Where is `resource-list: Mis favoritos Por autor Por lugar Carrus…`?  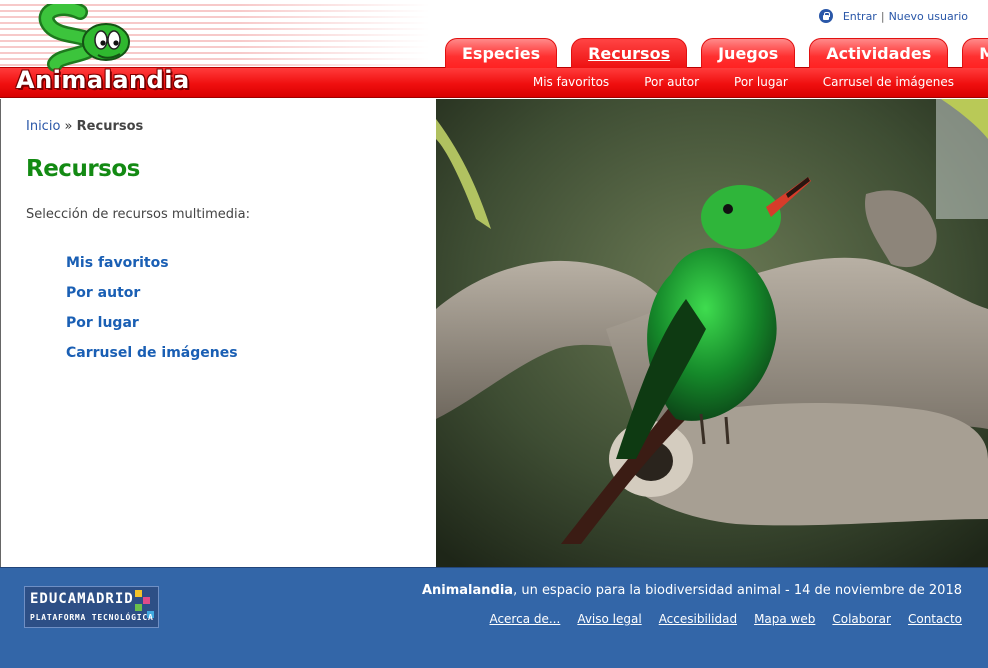
resource-list: Mis favoritos Por autor Por lugar Carrus… is located at coordinates (226, 306).